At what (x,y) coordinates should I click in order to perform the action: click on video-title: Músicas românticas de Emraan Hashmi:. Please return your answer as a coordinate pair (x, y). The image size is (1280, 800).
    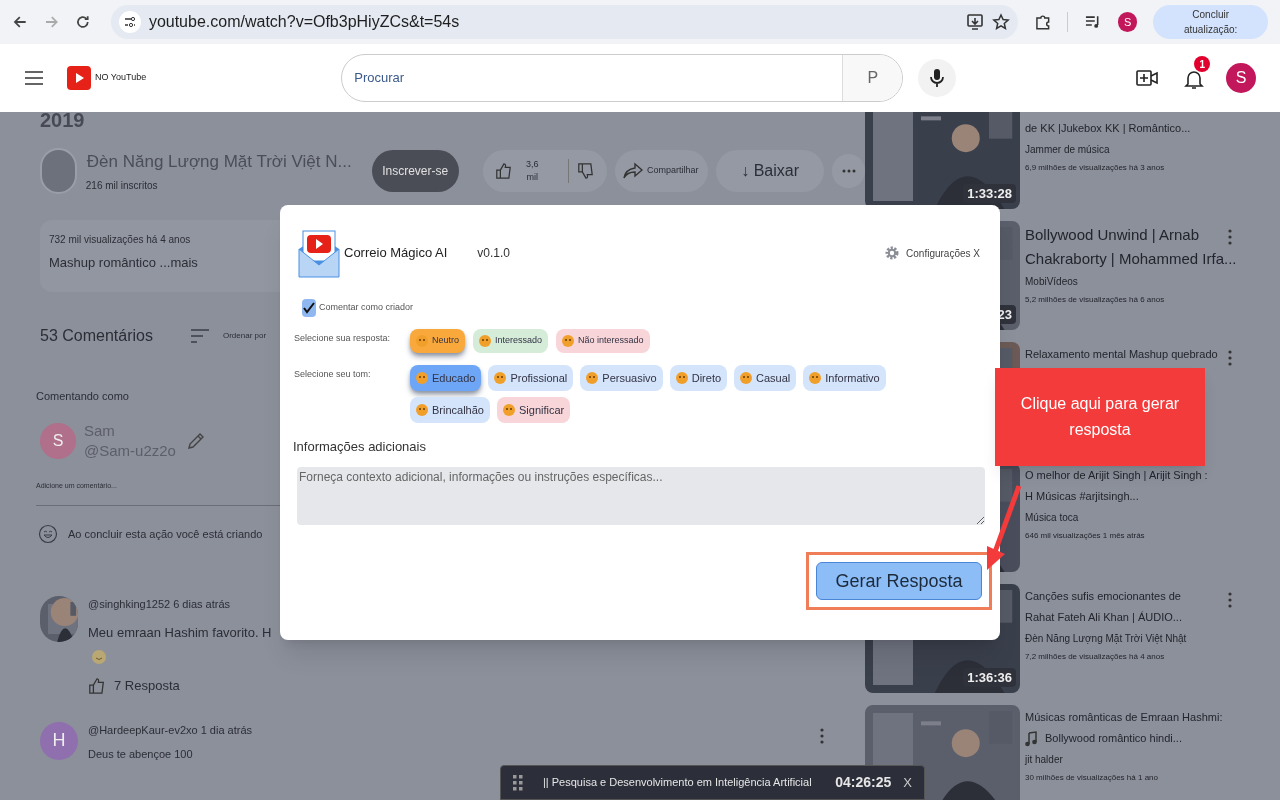
    Looking at the image, I should click on (1124, 717).